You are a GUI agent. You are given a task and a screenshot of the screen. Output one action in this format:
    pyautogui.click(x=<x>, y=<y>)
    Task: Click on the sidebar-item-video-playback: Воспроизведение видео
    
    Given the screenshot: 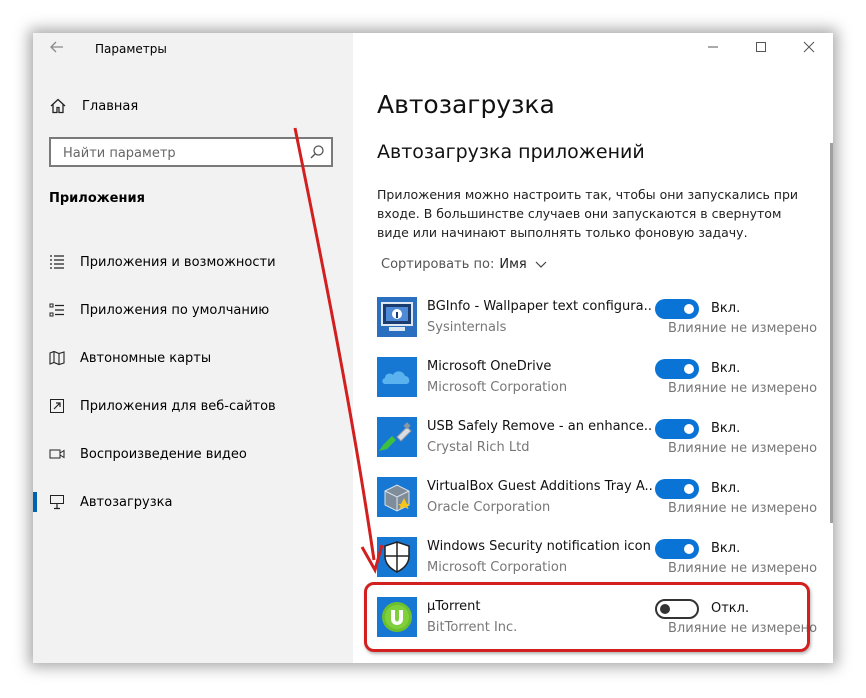 What is the action you would take?
    pyautogui.click(x=193, y=454)
    